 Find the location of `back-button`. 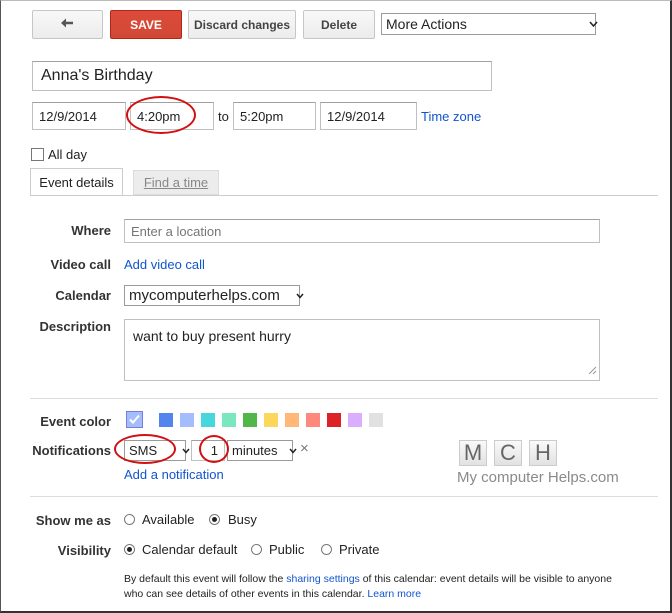

back-button is located at coordinates (67, 24).